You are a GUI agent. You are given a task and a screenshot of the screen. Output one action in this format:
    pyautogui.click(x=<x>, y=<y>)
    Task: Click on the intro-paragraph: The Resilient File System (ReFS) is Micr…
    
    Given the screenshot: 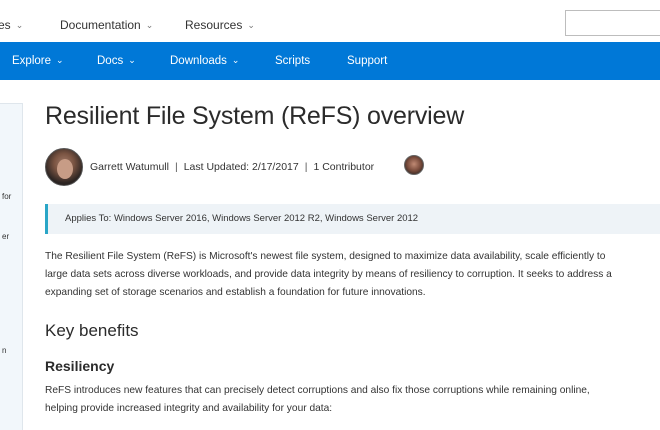 What is the action you would take?
    pyautogui.click(x=352, y=275)
    